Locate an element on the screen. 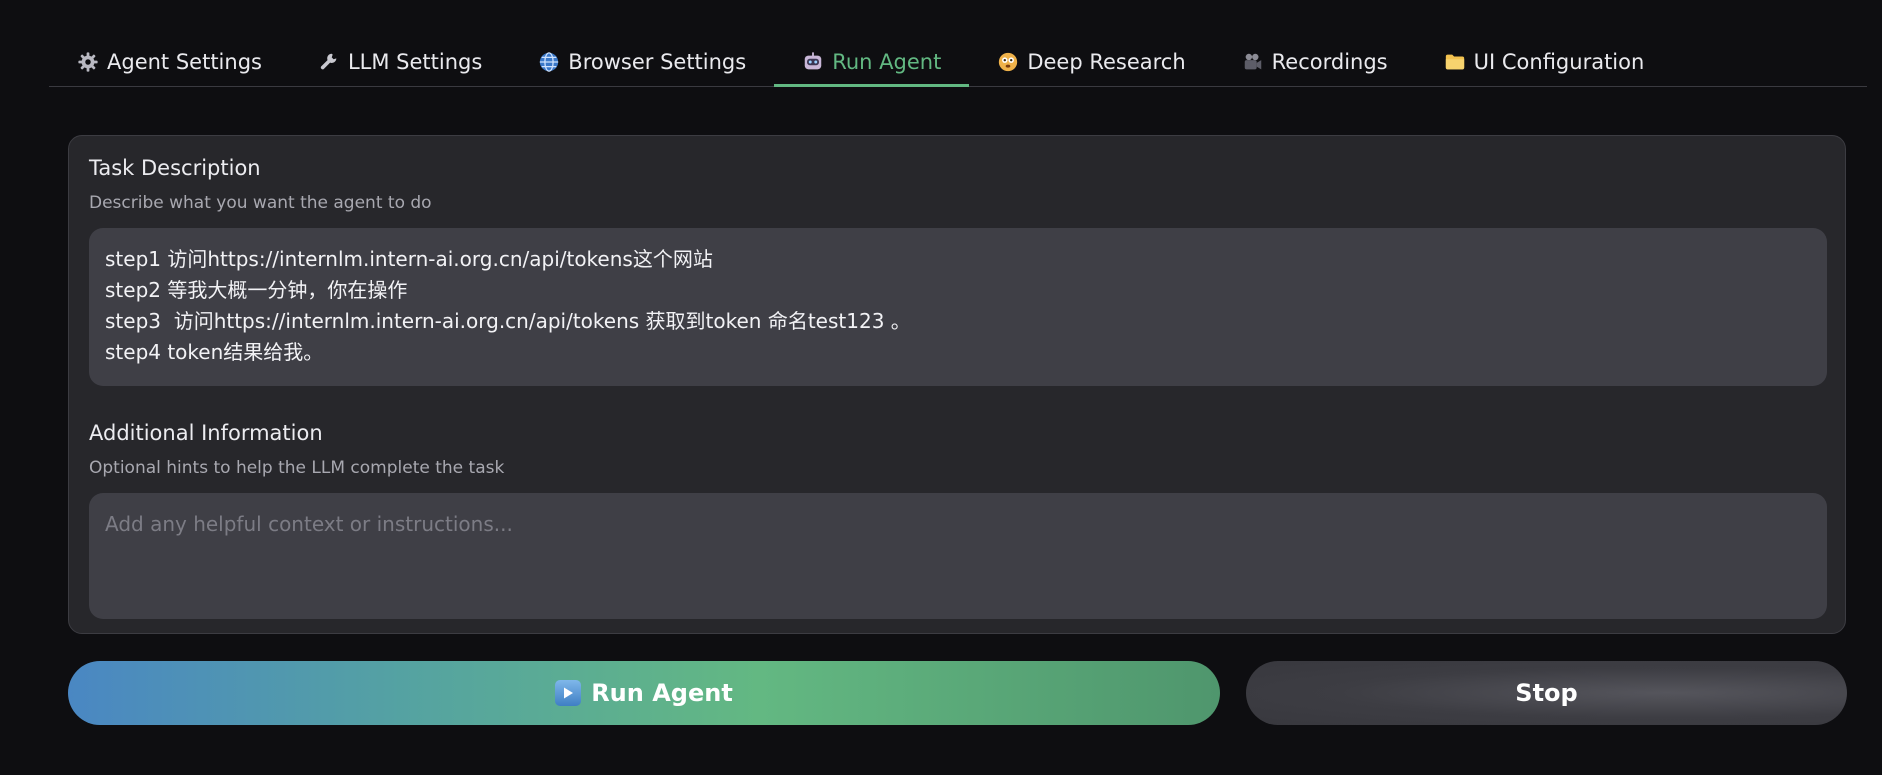 The width and height of the screenshot is (1882, 775). tab-label: Browser Settings is located at coordinates (657, 62).